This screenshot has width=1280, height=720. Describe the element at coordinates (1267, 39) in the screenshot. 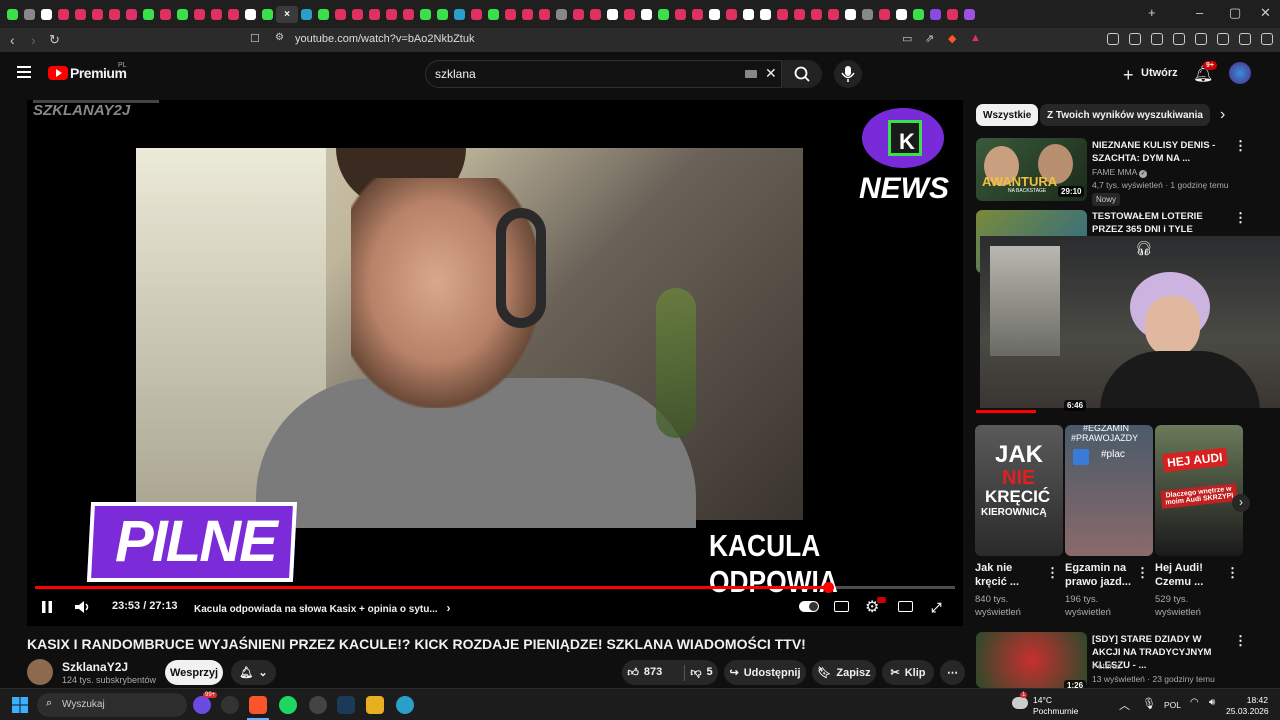

I see `menu-icon` at that location.